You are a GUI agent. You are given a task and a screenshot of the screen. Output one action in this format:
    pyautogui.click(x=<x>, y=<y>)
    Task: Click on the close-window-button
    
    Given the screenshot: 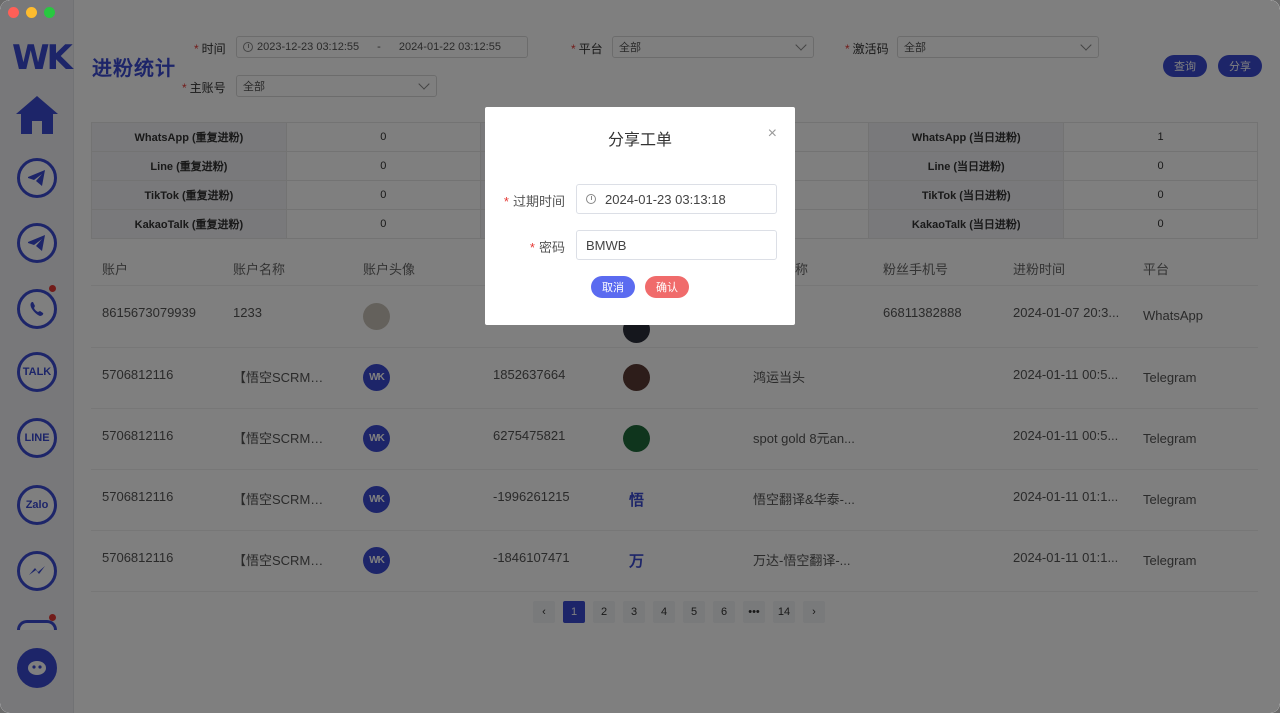 What is the action you would take?
    pyautogui.click(x=13, y=12)
    